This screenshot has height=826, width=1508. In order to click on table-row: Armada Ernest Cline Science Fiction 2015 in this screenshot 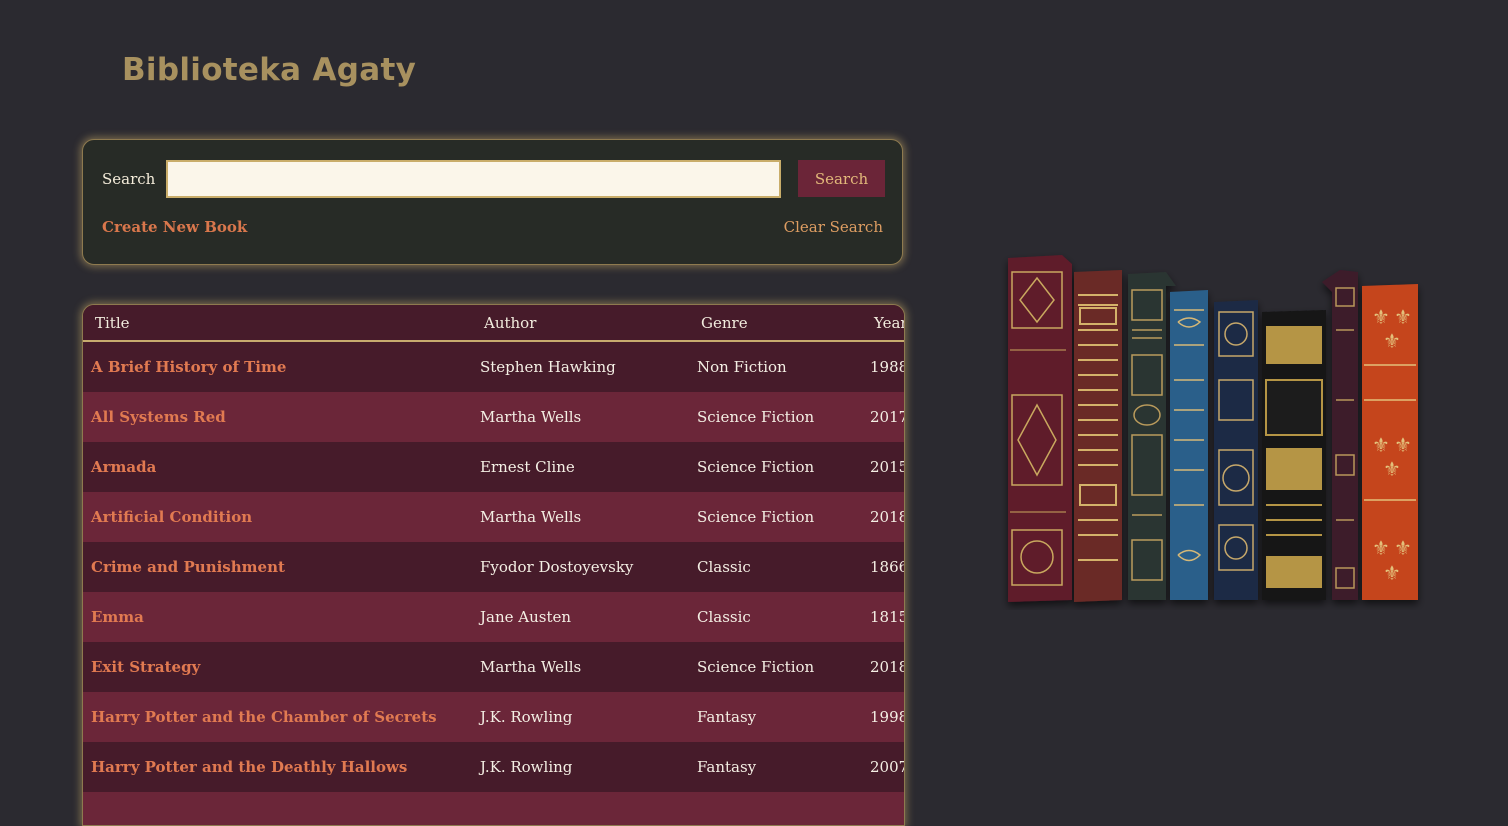, I will do `click(493, 467)`.